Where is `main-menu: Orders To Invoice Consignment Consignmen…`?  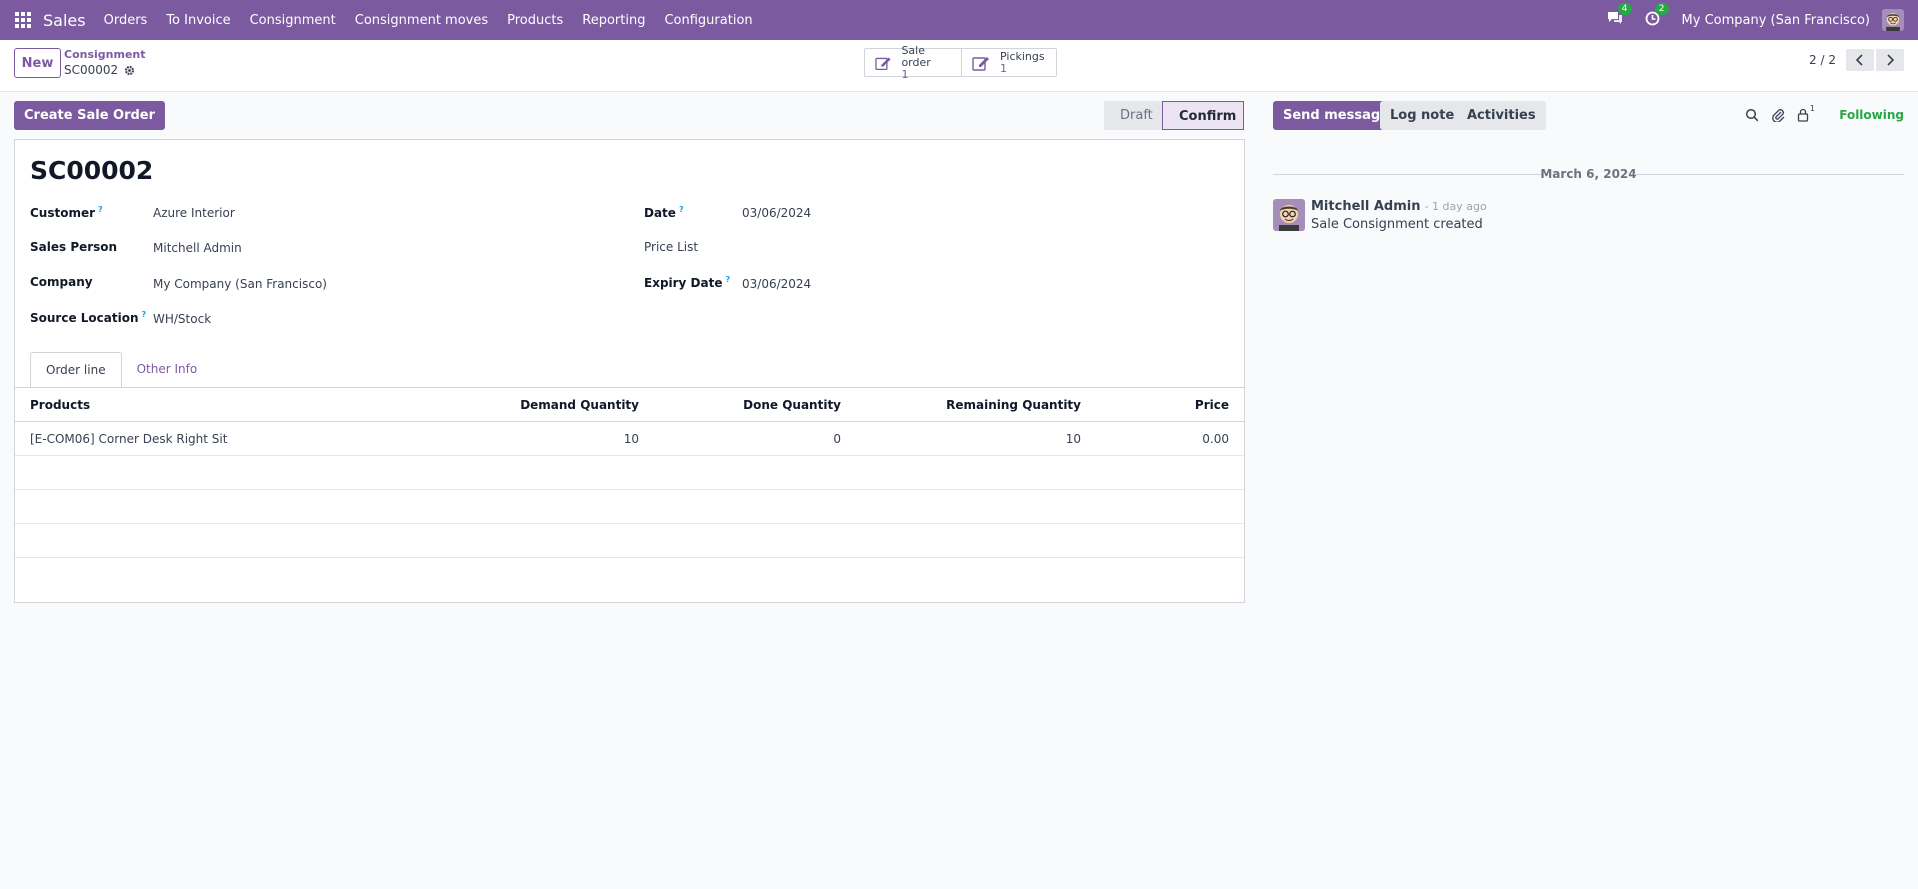 main-menu: Orders To Invoice Consignment Consignmen… is located at coordinates (438, 20).